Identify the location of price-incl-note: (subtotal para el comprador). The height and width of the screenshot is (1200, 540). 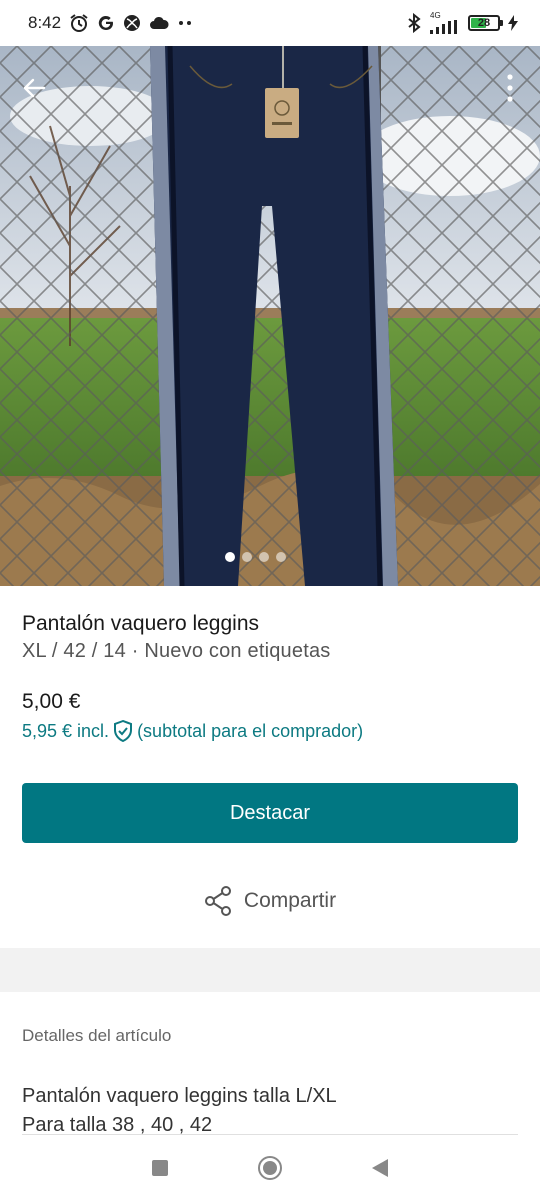
(250, 730).